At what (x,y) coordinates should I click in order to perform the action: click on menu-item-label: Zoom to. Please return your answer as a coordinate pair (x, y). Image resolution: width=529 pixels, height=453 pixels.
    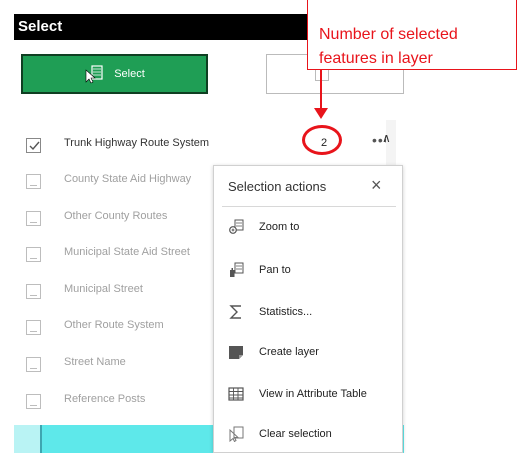
    Looking at the image, I should click on (279, 227).